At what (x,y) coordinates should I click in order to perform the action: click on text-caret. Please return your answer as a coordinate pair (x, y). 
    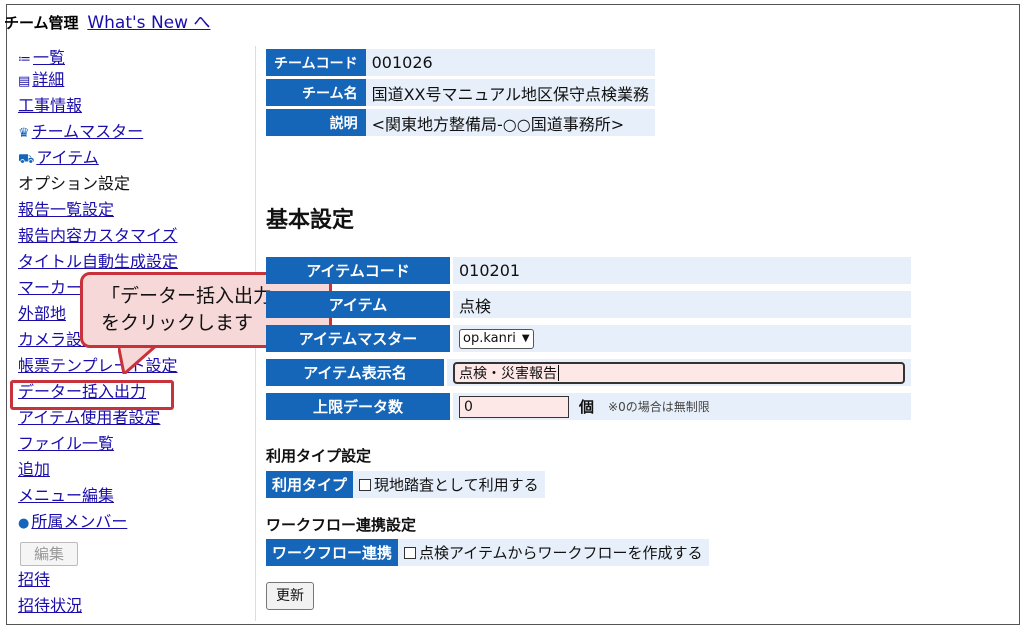
    Looking at the image, I should click on (558, 372).